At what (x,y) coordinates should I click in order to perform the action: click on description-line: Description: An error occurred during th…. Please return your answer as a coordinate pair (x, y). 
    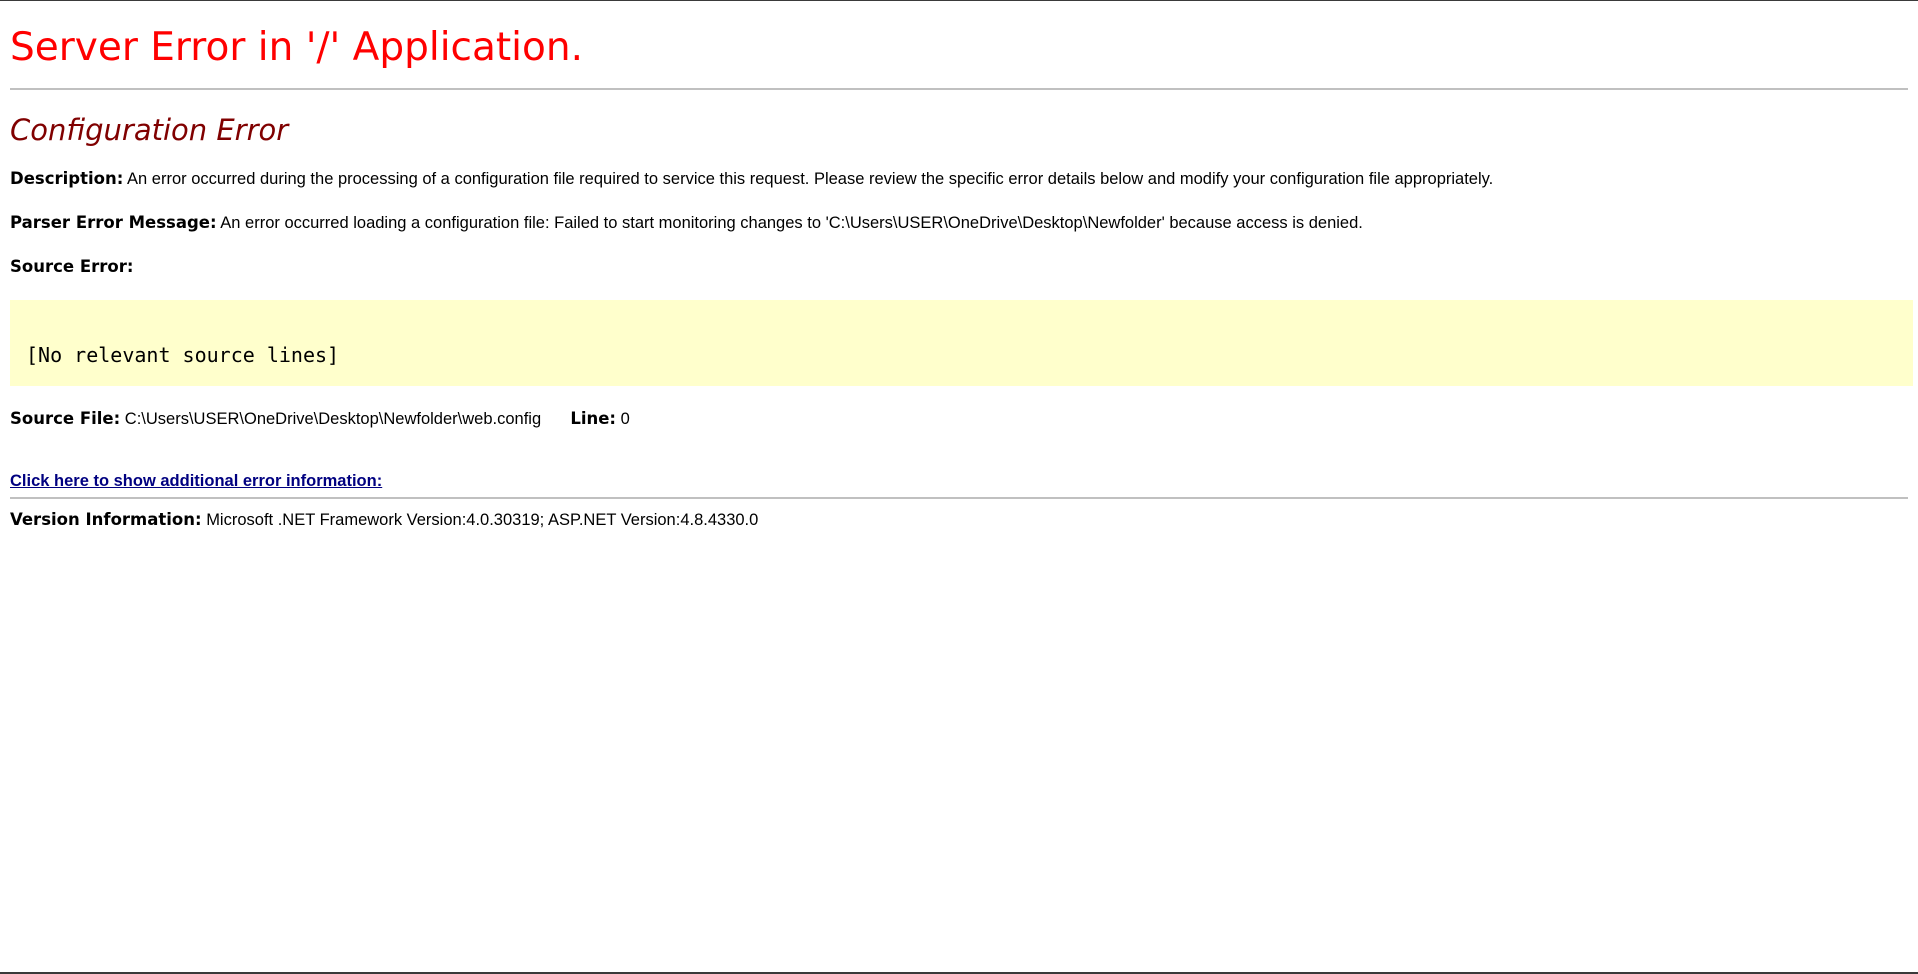
    Looking at the image, I should click on (959, 179).